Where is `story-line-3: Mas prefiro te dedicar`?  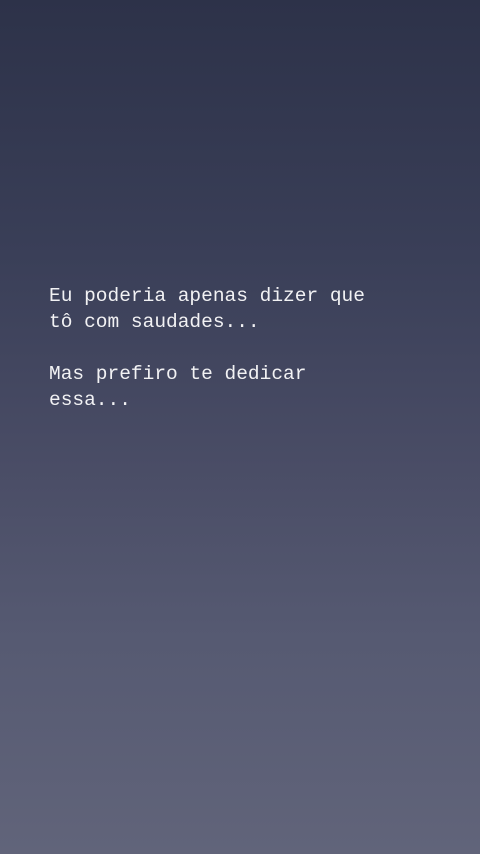 story-line-3: Mas prefiro te dedicar is located at coordinates (178, 374).